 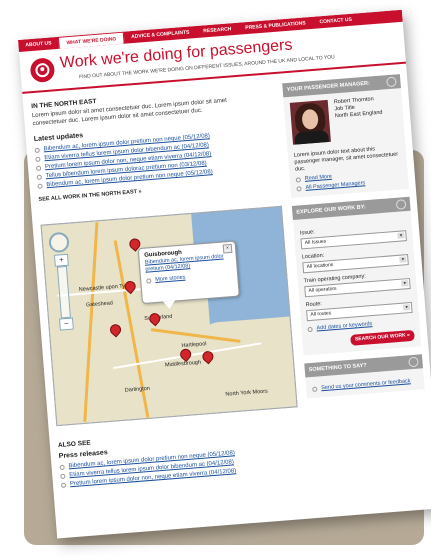 I want to click on location-value: All locations, so click(x=320, y=266).